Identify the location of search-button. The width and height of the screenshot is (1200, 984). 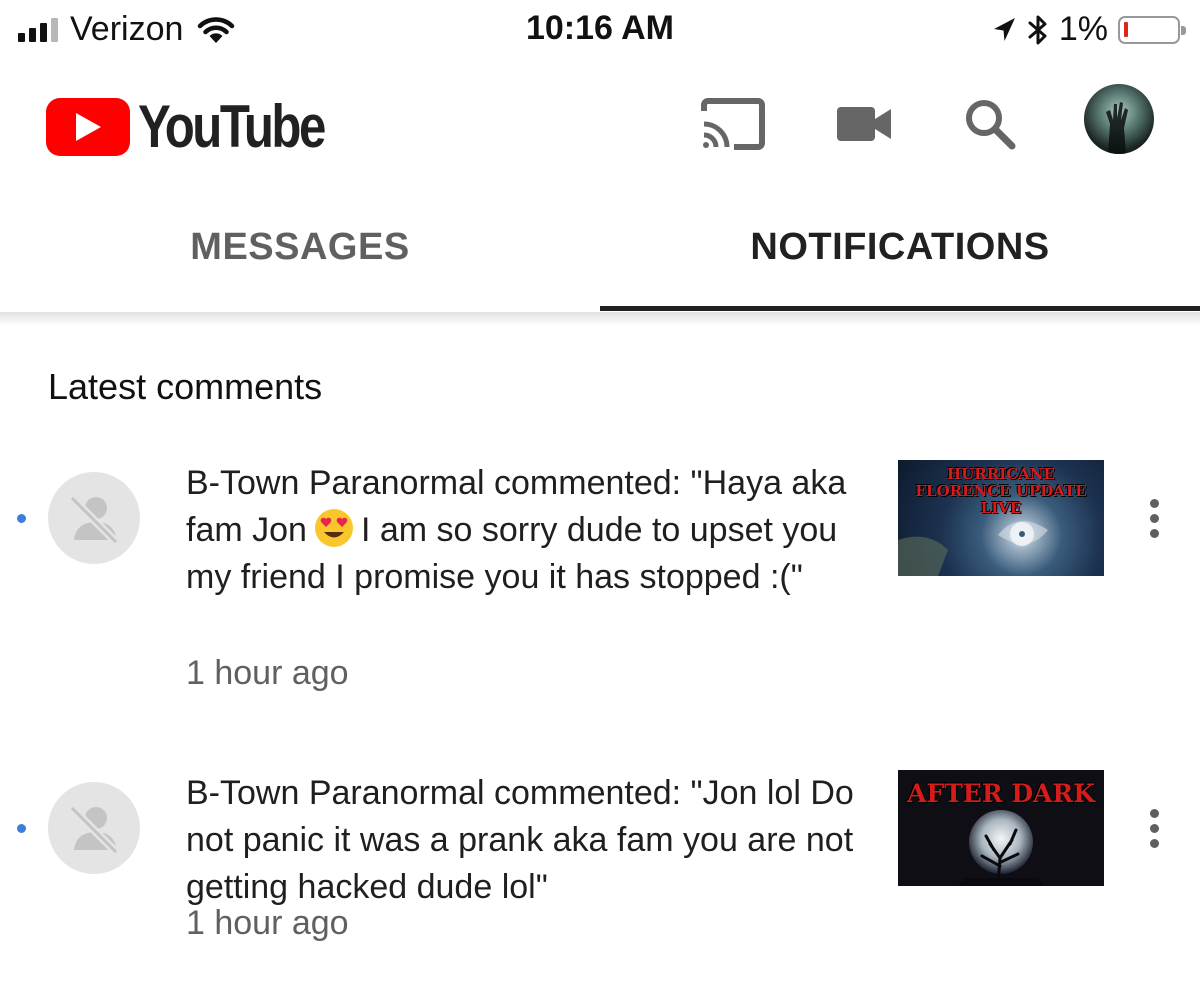
(990, 124).